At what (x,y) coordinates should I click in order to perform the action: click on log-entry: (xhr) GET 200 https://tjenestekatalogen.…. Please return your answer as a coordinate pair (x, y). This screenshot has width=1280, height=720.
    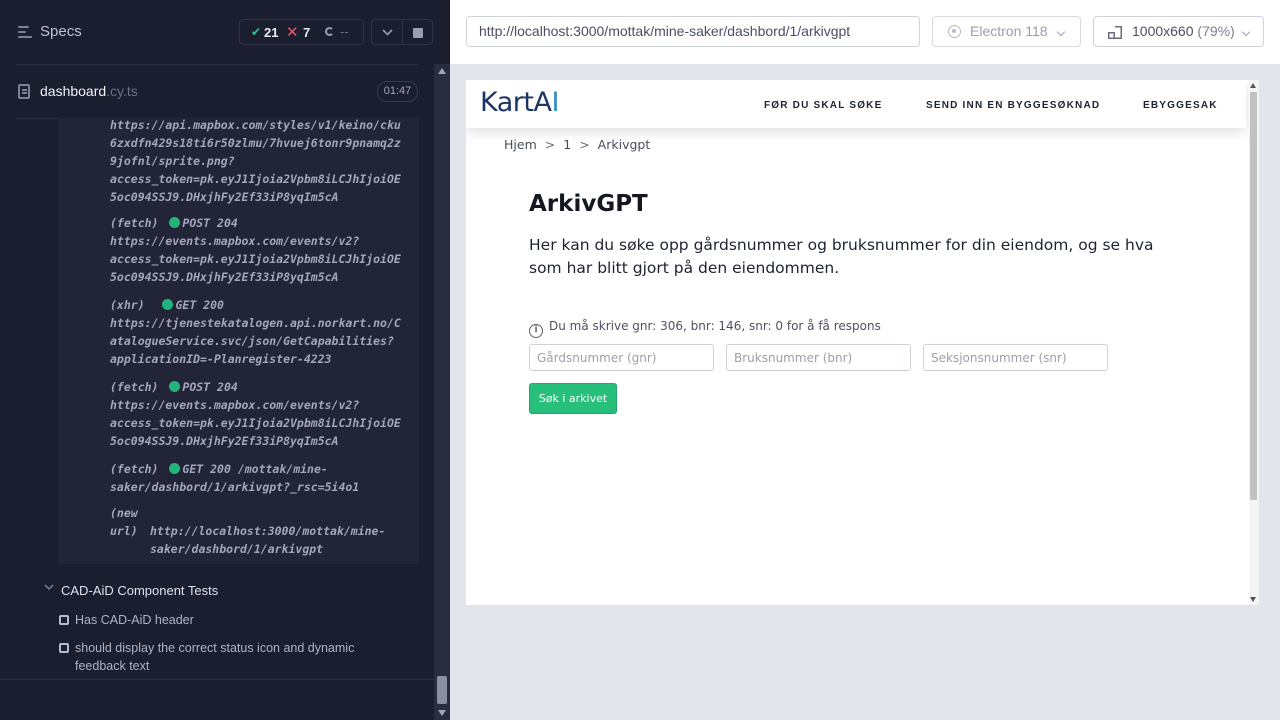
    Looking at the image, I should click on (262, 332).